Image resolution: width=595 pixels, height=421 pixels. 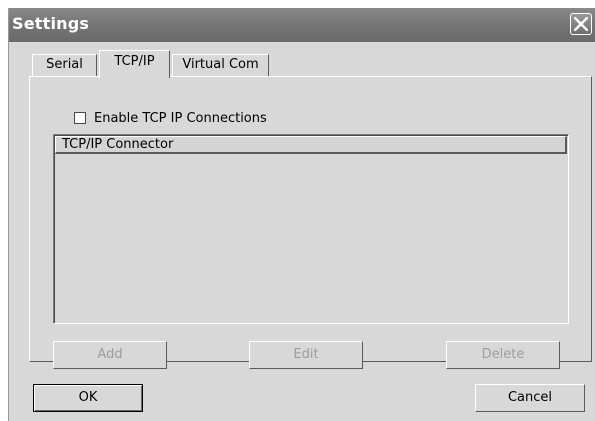 I want to click on close-button, so click(x=581, y=24).